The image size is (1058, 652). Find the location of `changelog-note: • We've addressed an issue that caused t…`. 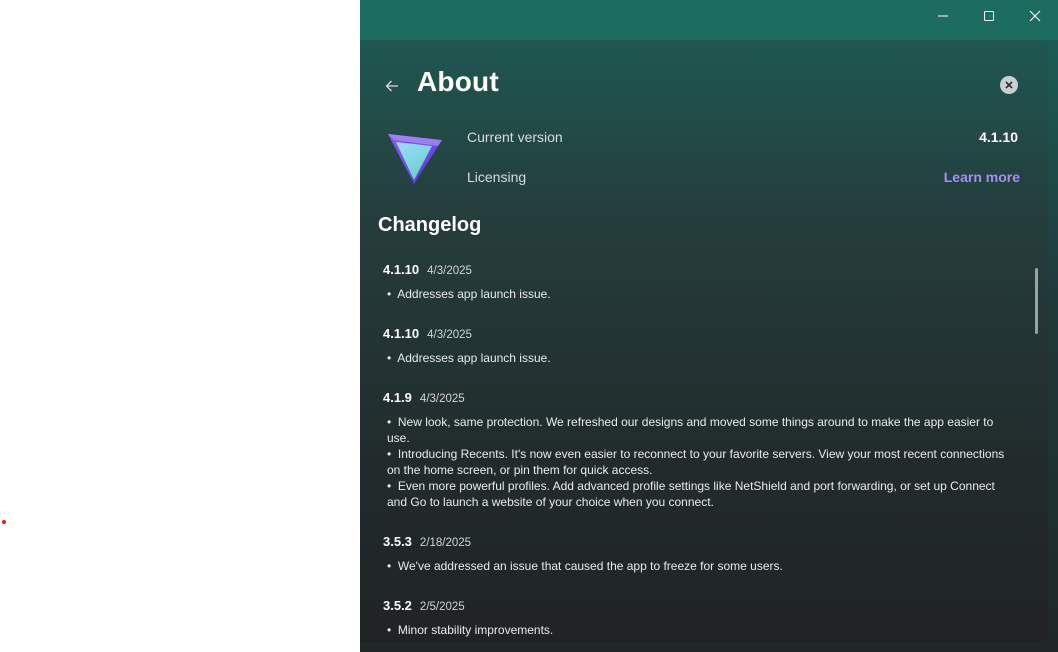

changelog-note: • We've addressed an issue that caused t… is located at coordinates (585, 566).